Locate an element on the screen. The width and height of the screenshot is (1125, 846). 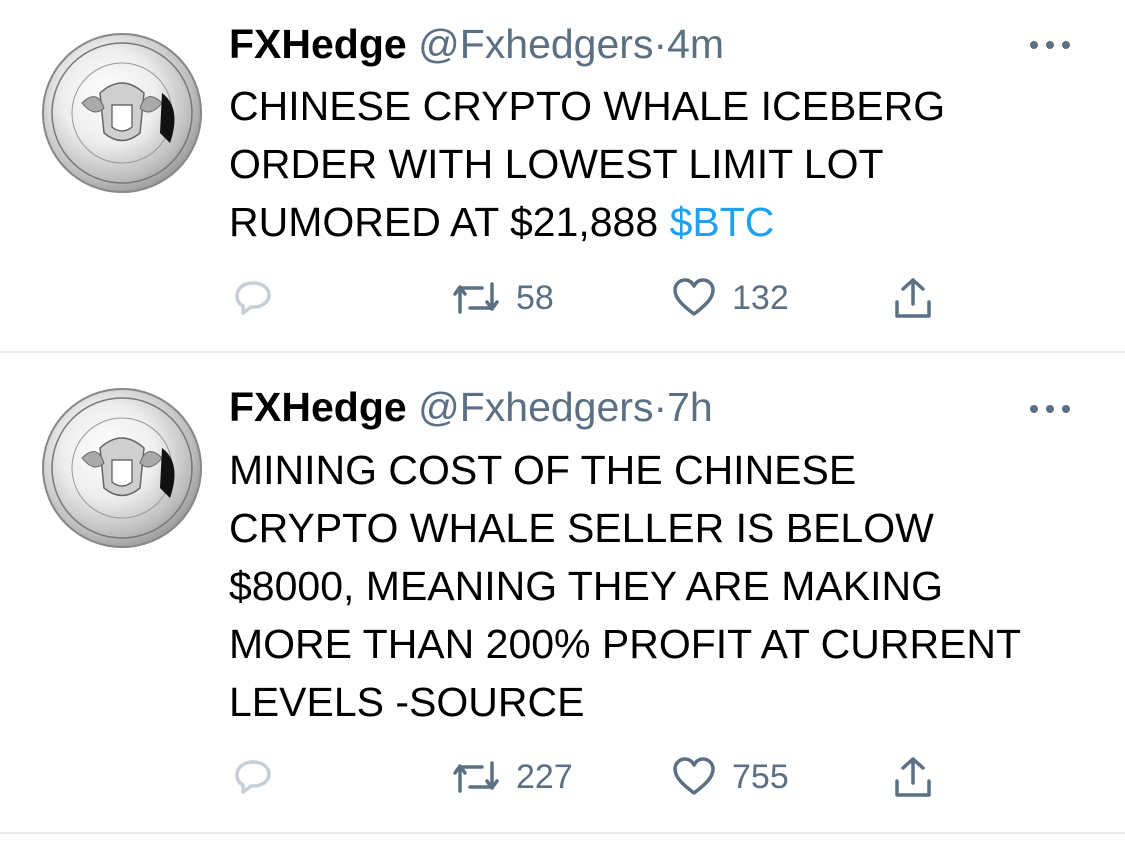
action-bar: 58 132 is located at coordinates (629, 298).